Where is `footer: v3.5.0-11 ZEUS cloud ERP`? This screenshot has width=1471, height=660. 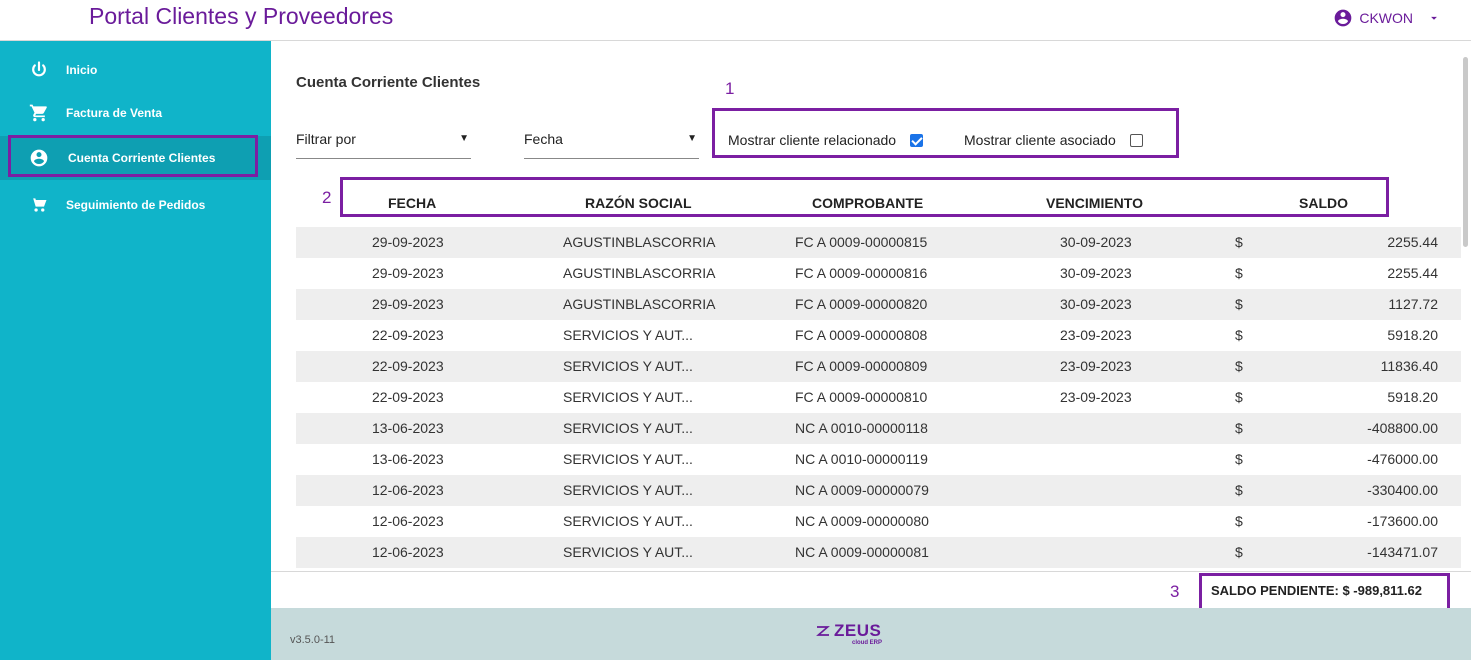
footer: v3.5.0-11 ZEUS cloud ERP is located at coordinates (871, 634).